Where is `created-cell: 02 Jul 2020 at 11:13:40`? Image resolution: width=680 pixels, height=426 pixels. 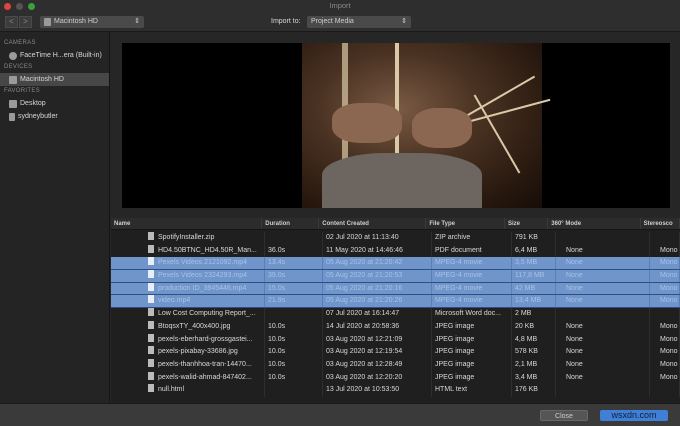
created-cell: 02 Jul 2020 at 11:13:40 is located at coordinates (377, 238).